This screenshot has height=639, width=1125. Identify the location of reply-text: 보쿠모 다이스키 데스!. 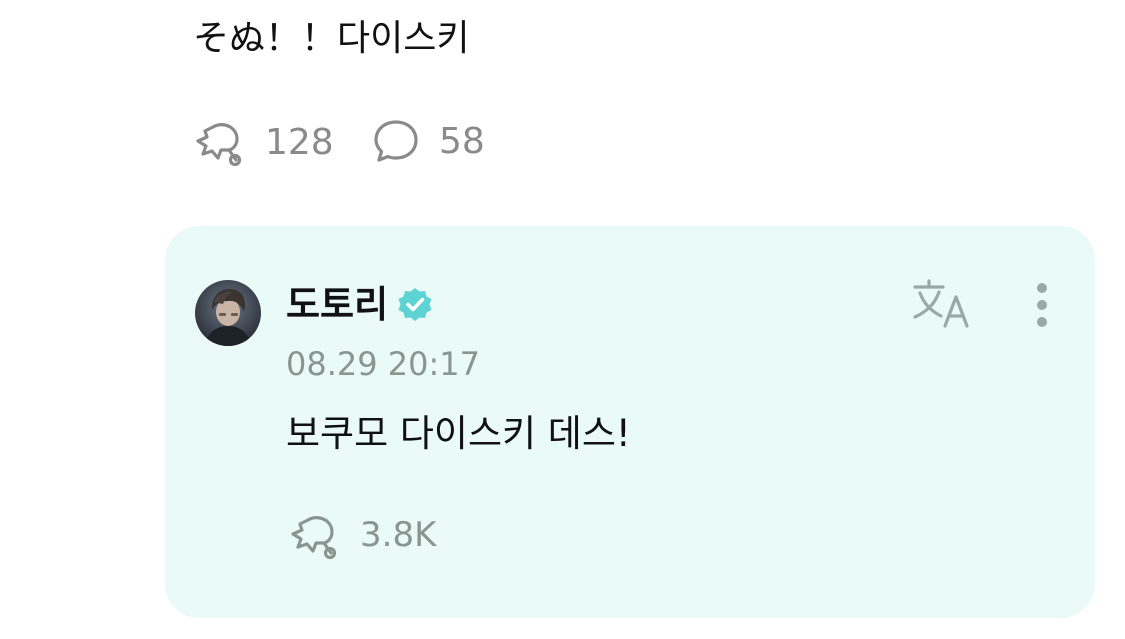
(458, 433).